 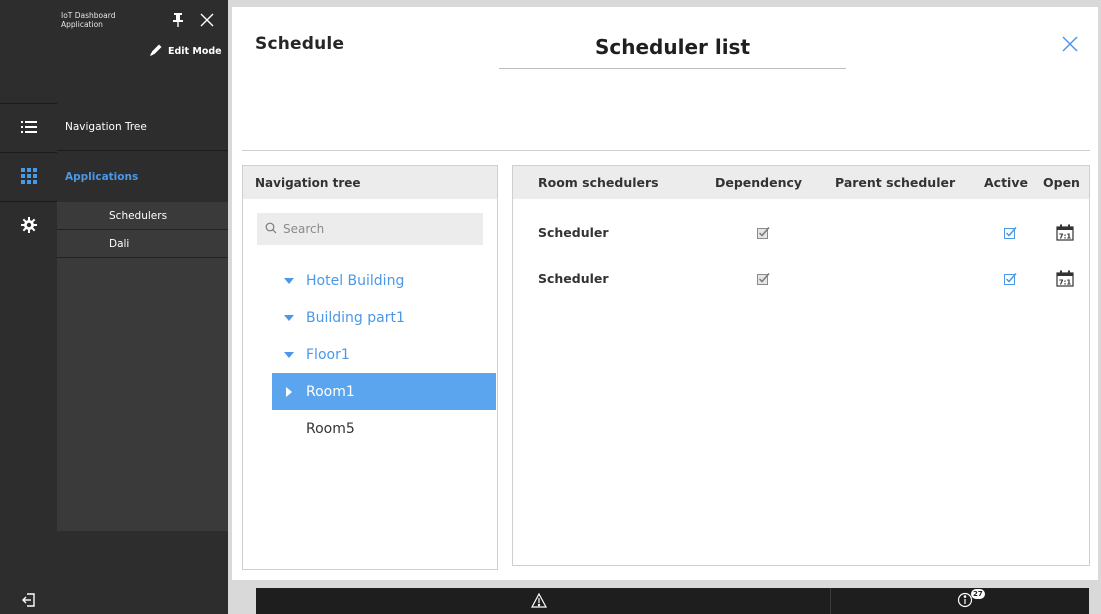 I want to click on column-header-room-schedulers: Room schedulers, so click(x=598, y=182).